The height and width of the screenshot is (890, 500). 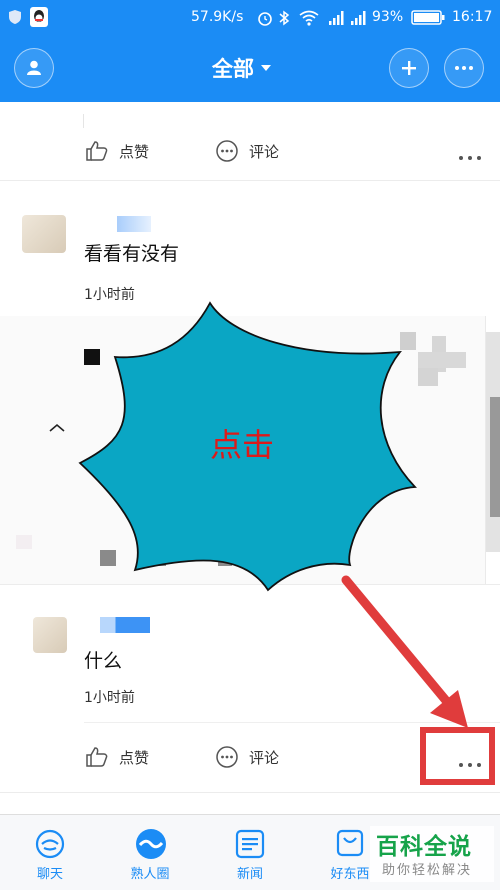 I want to click on tab-chat: 聊天, so click(x=50, y=852).